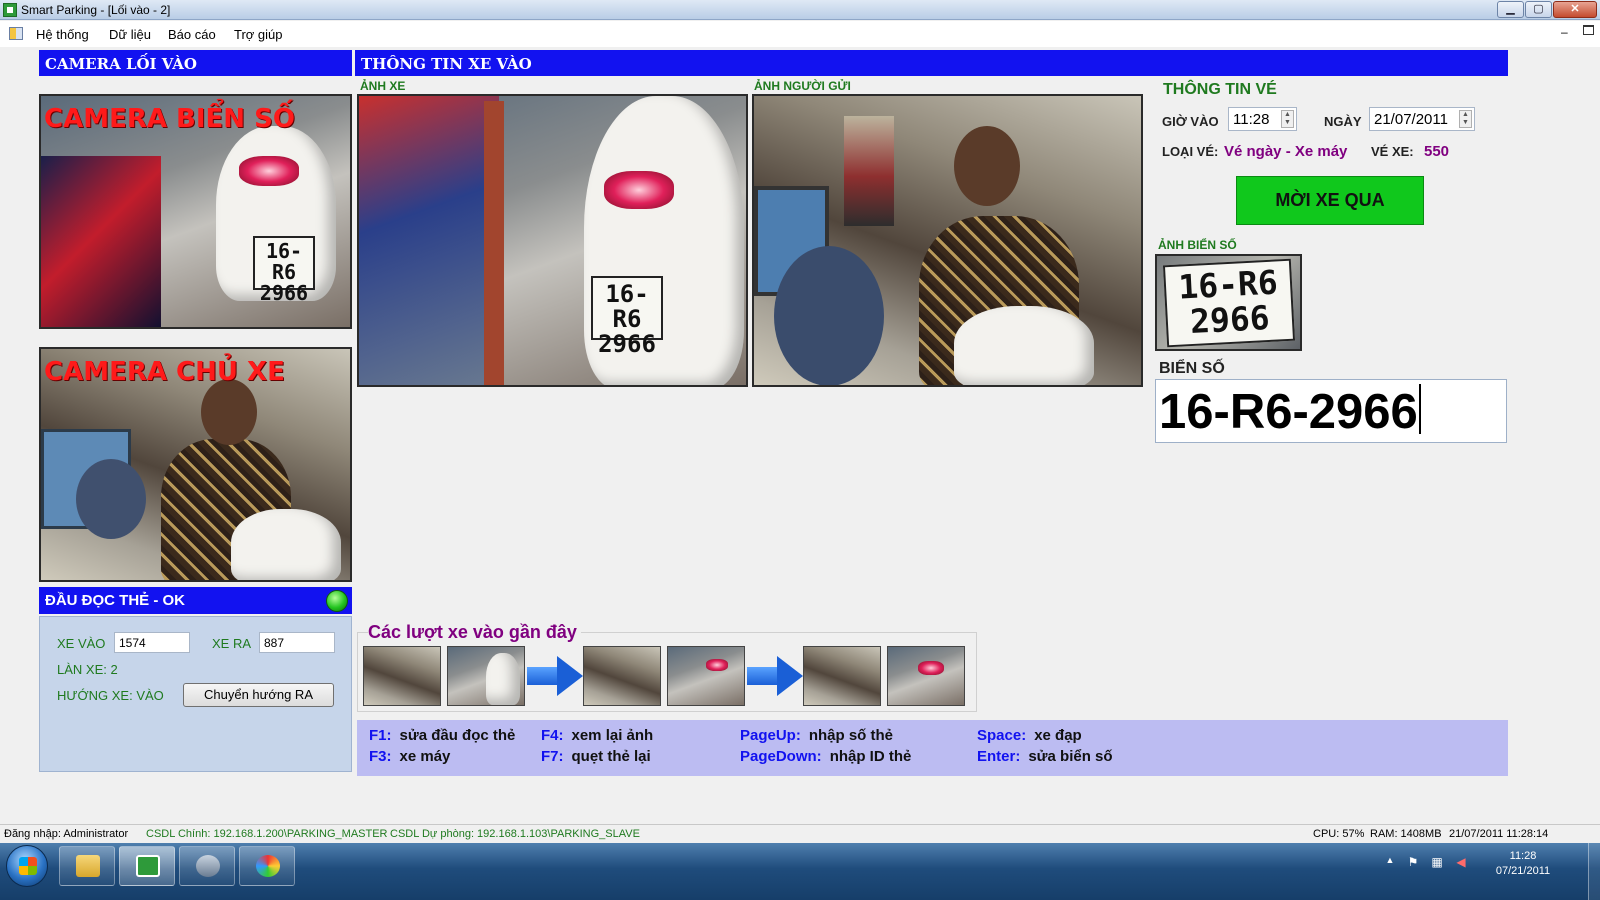  I want to click on shortcut-pageup: PageUp: nhập số thẻ, so click(817, 735).